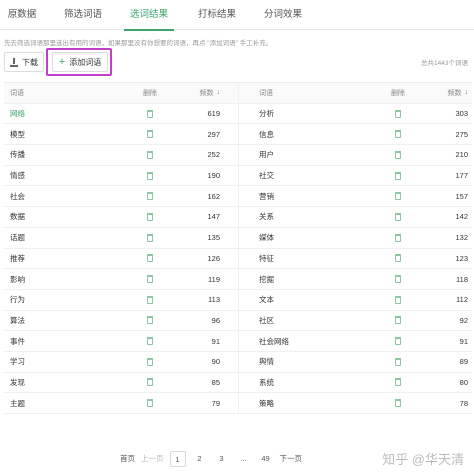  I want to click on table-row: 社会 162 营销 157, so click(238, 197).